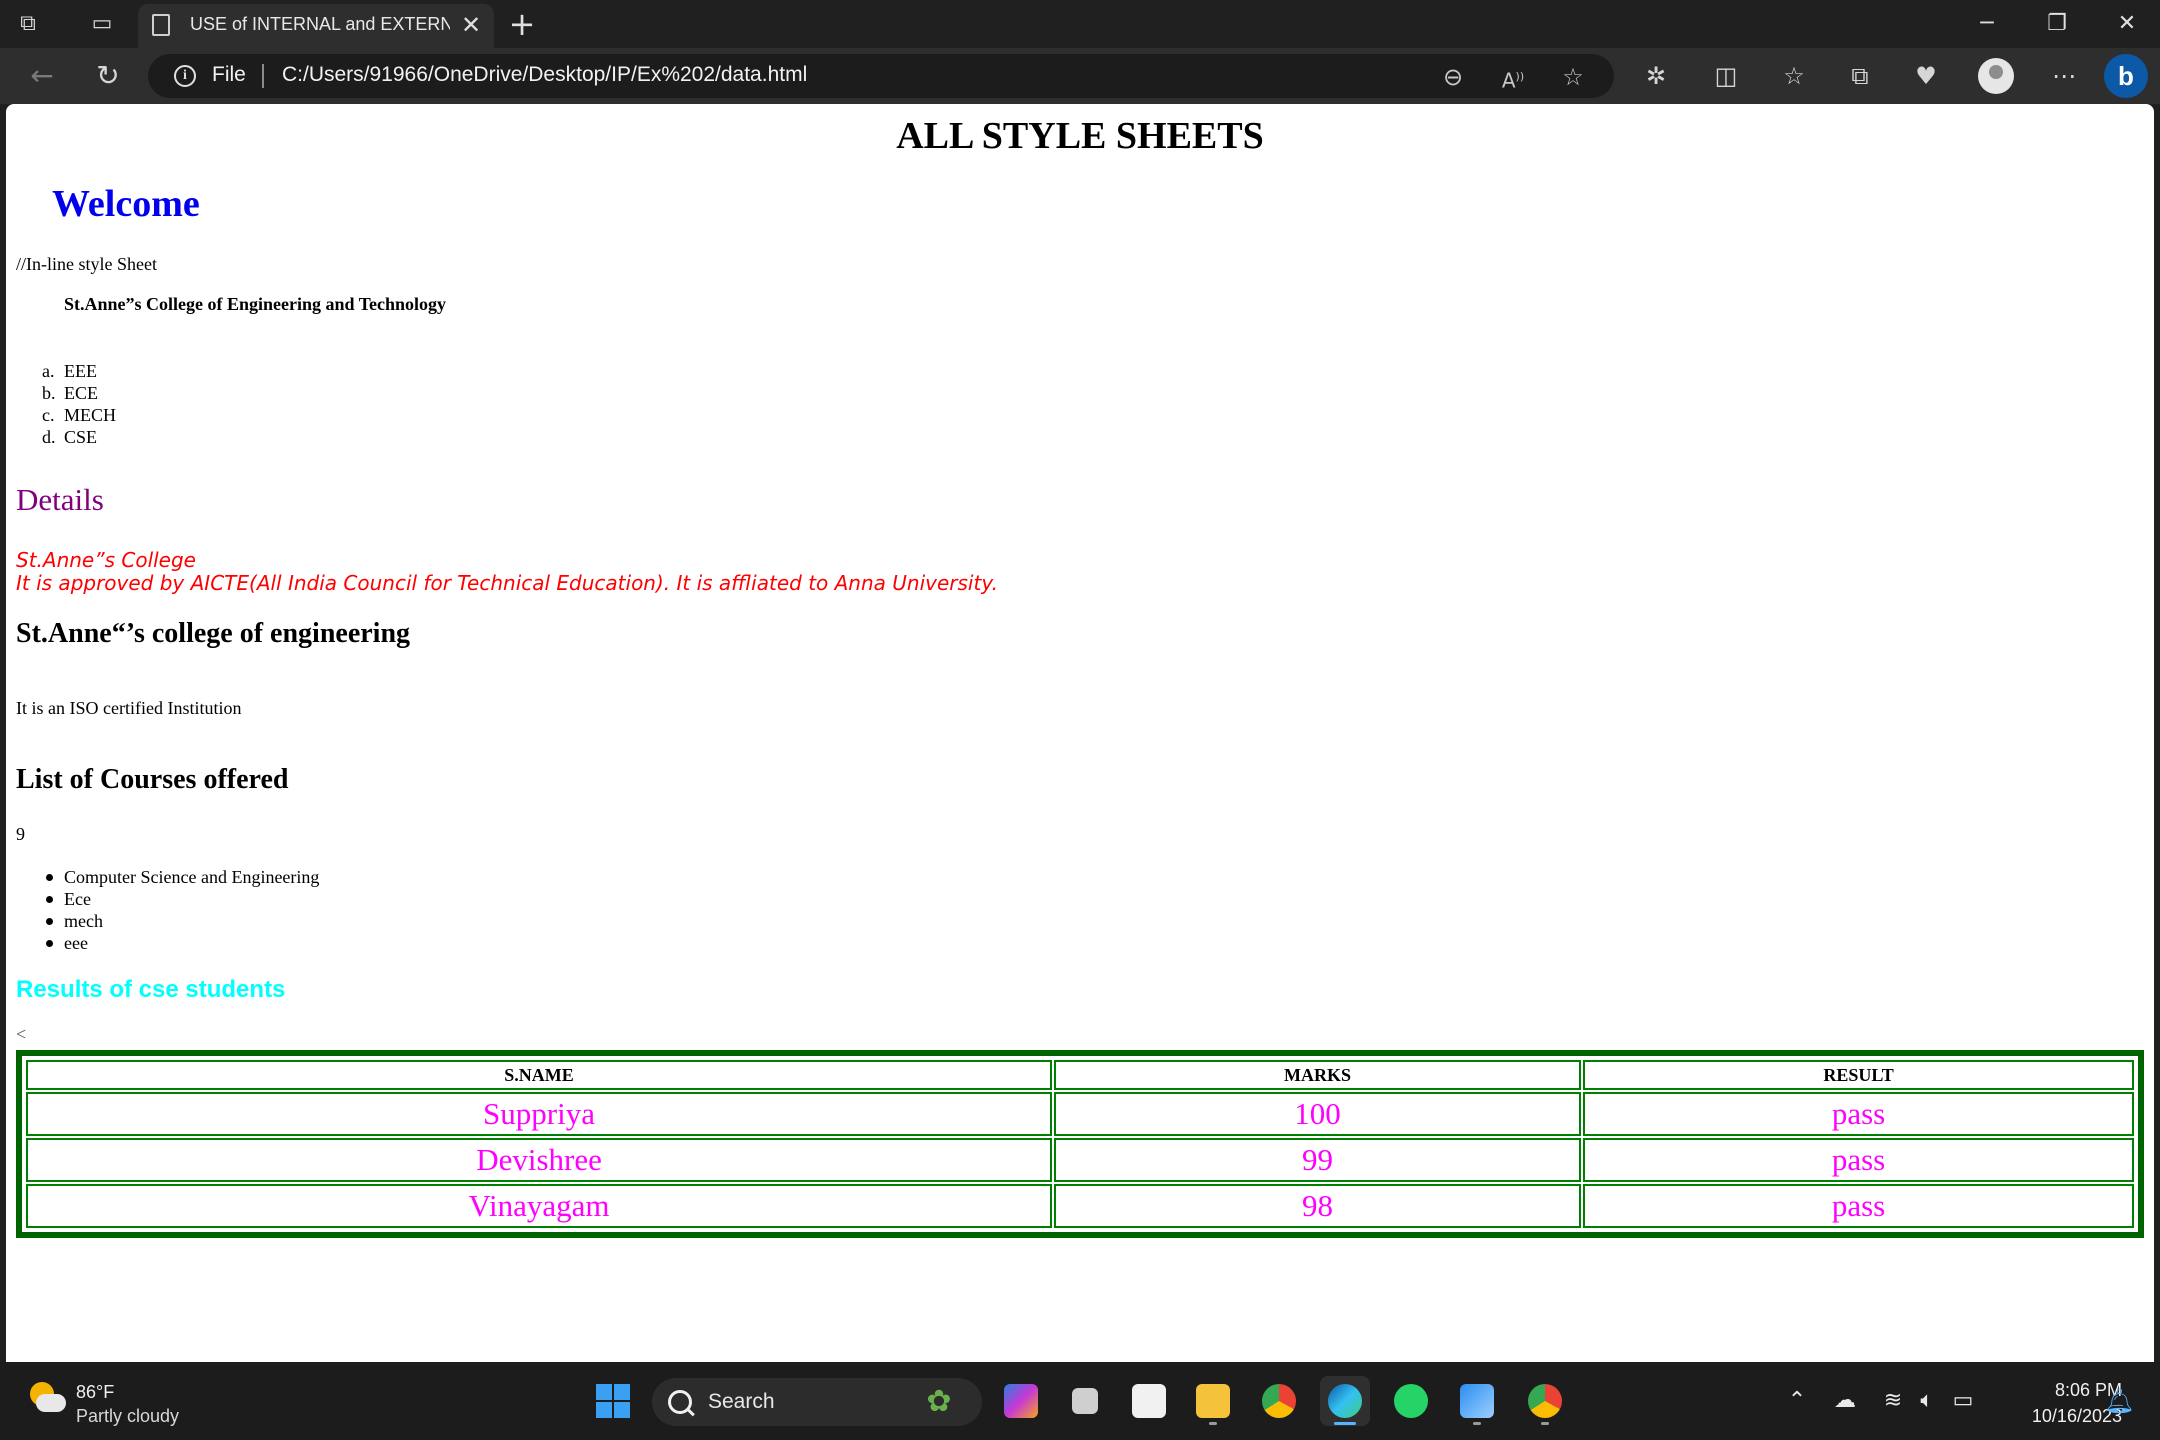 The height and width of the screenshot is (1440, 2160). Describe the element at coordinates (70, 393) in the screenshot. I see `list-item: b. ECE` at that location.